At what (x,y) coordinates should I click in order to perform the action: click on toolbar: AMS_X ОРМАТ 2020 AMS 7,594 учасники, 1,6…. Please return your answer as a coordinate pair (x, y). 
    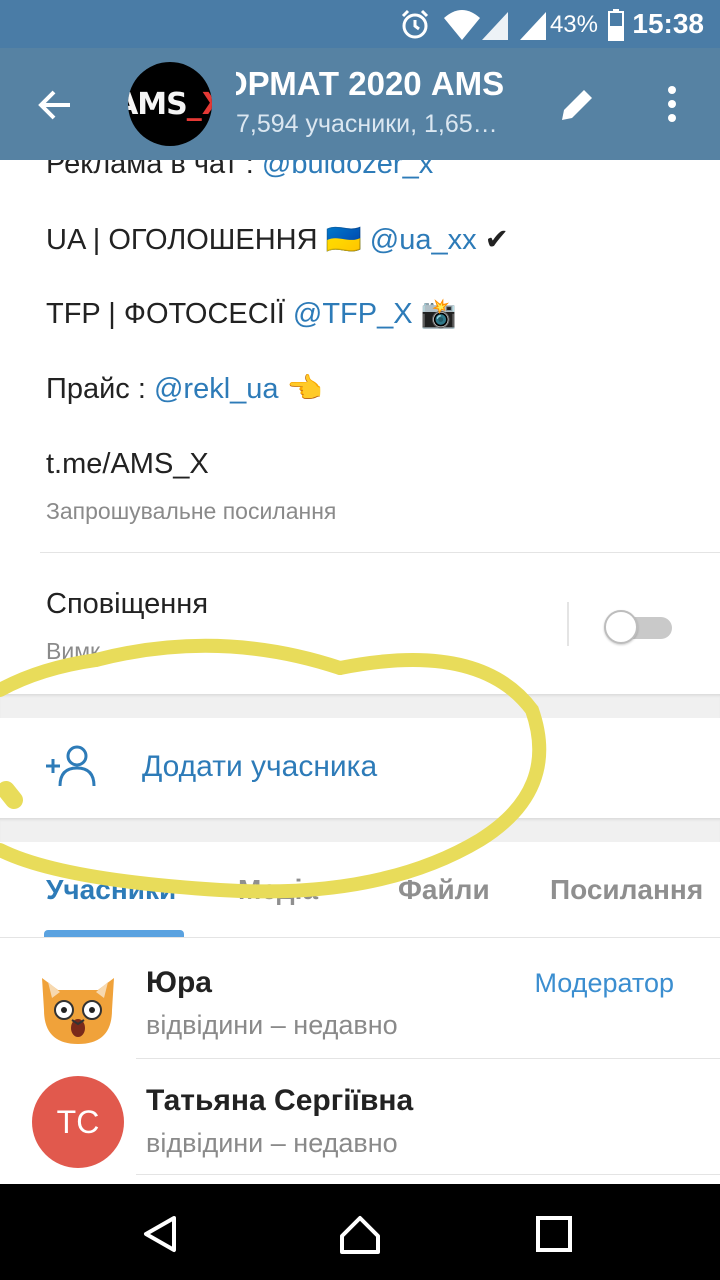
    Looking at the image, I should click on (360, 104).